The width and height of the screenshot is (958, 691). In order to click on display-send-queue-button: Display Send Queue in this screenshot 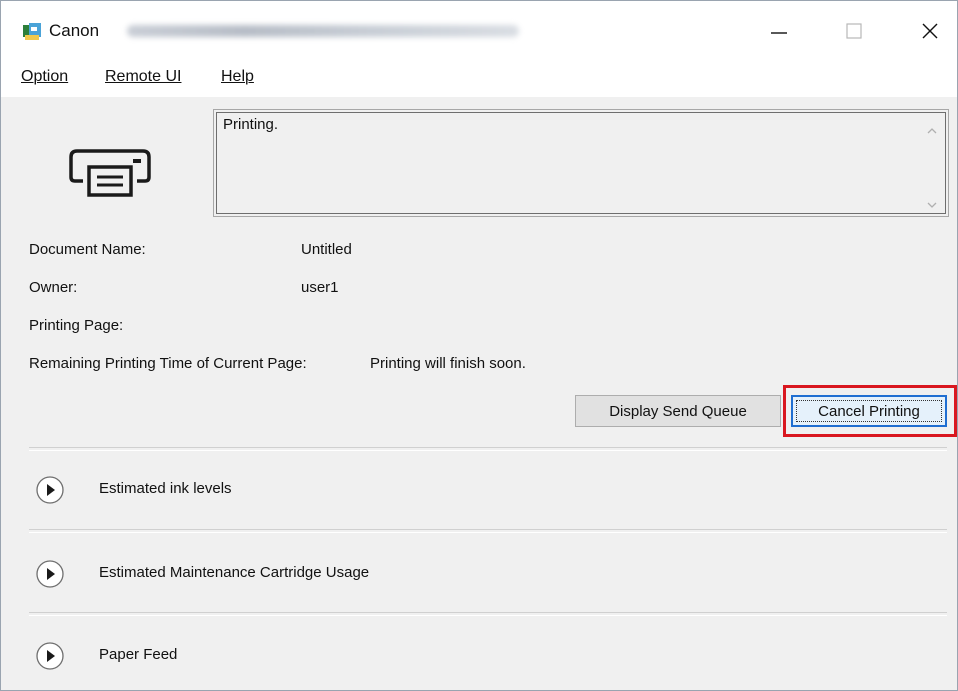, I will do `click(678, 411)`.